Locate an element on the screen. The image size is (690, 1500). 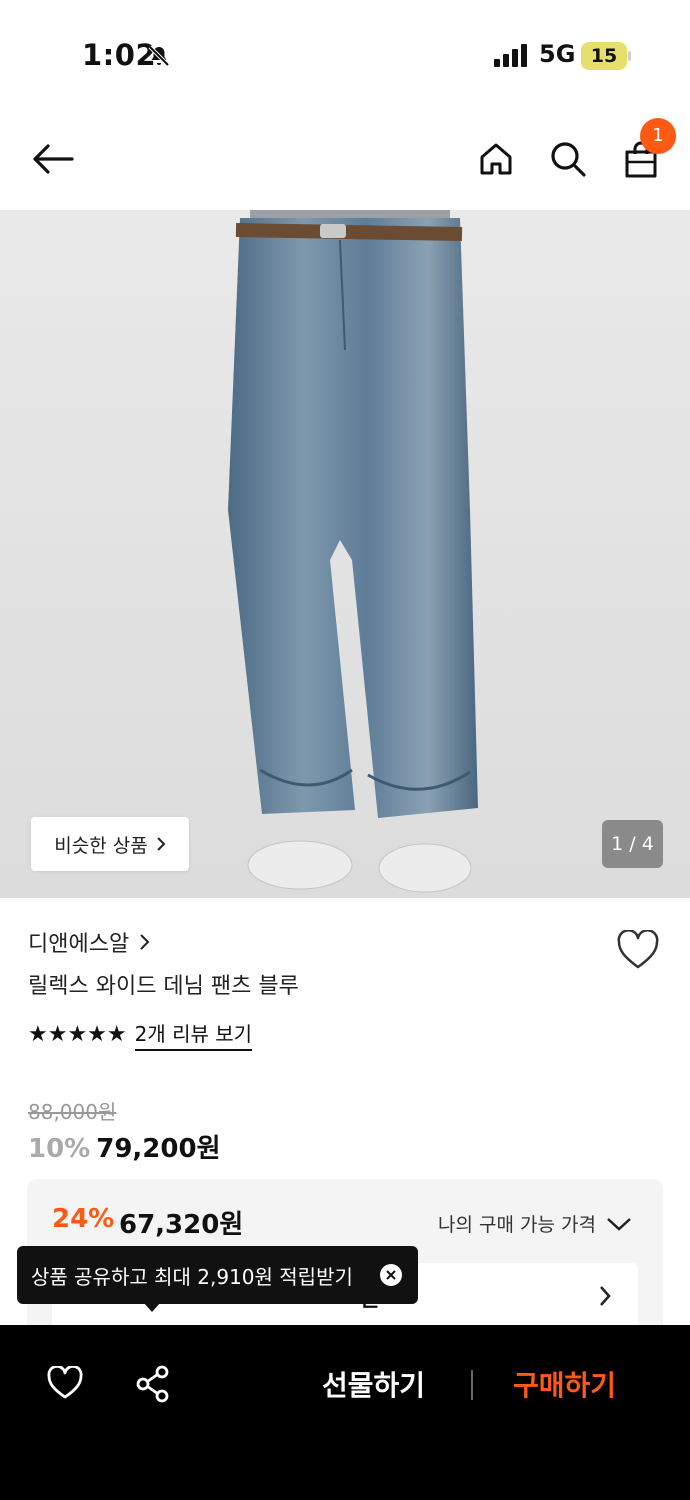
chevron-down-icon is located at coordinates (619, 1224).